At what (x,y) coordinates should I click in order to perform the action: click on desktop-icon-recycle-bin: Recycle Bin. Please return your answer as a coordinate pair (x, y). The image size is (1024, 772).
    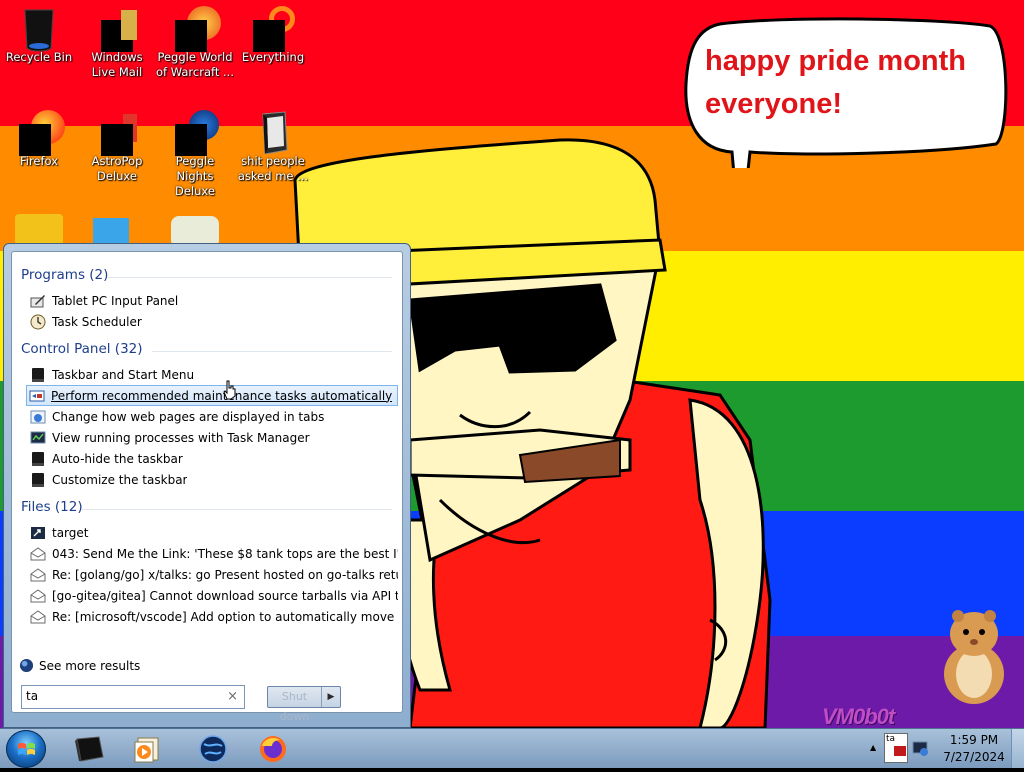
    Looking at the image, I should click on (39, 35).